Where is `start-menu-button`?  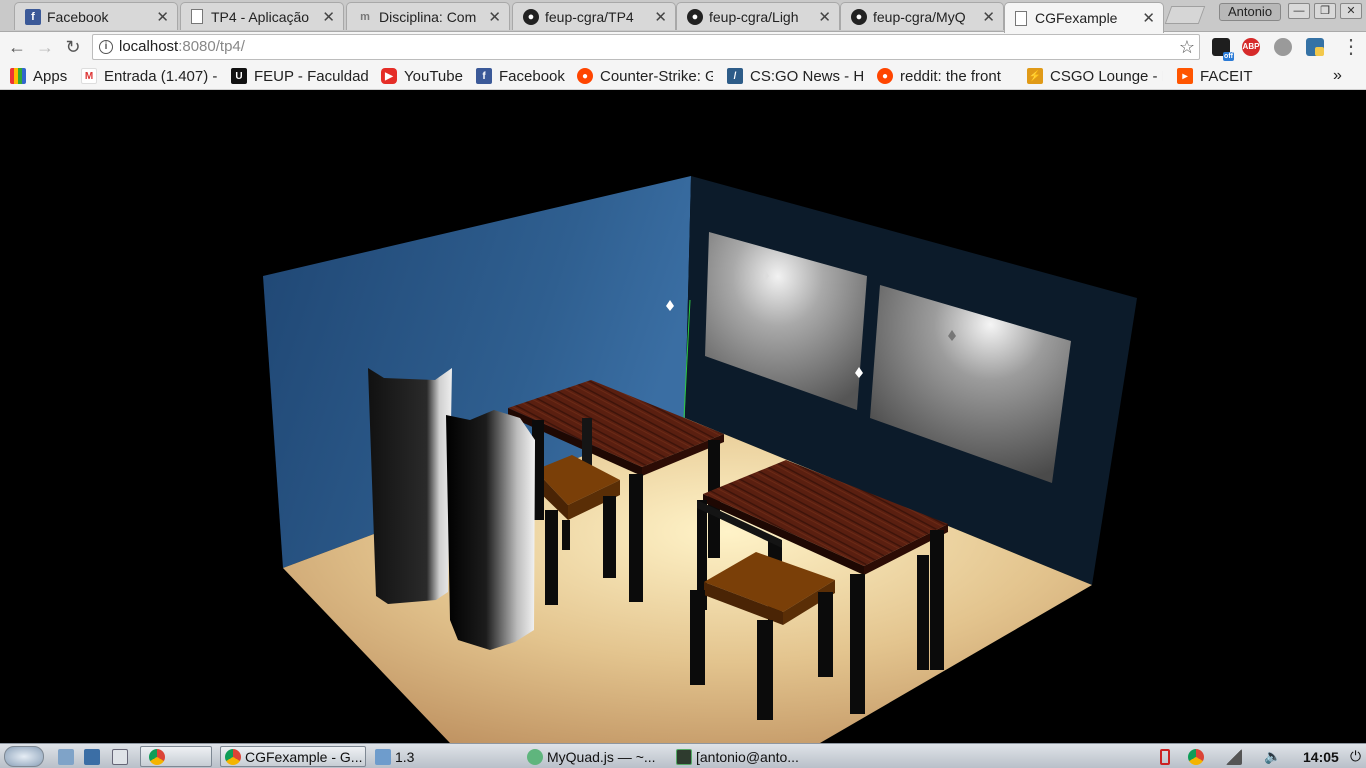 start-menu-button is located at coordinates (24, 756).